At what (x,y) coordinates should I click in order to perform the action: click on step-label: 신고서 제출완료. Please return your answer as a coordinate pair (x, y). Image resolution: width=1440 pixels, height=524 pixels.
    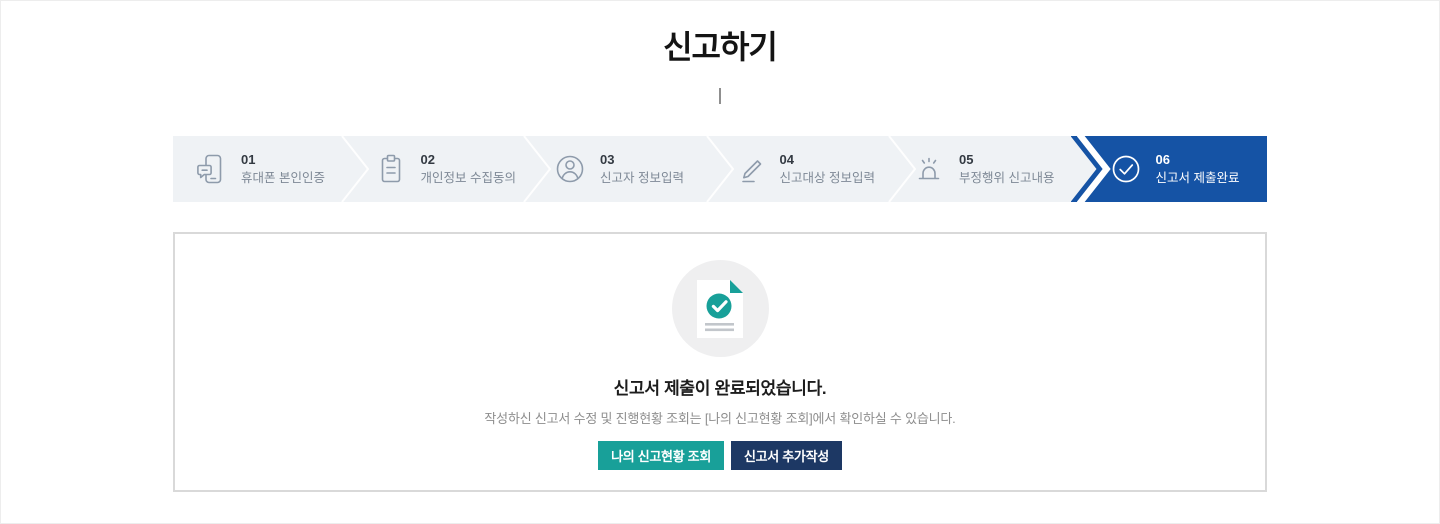
    Looking at the image, I should click on (1197, 178).